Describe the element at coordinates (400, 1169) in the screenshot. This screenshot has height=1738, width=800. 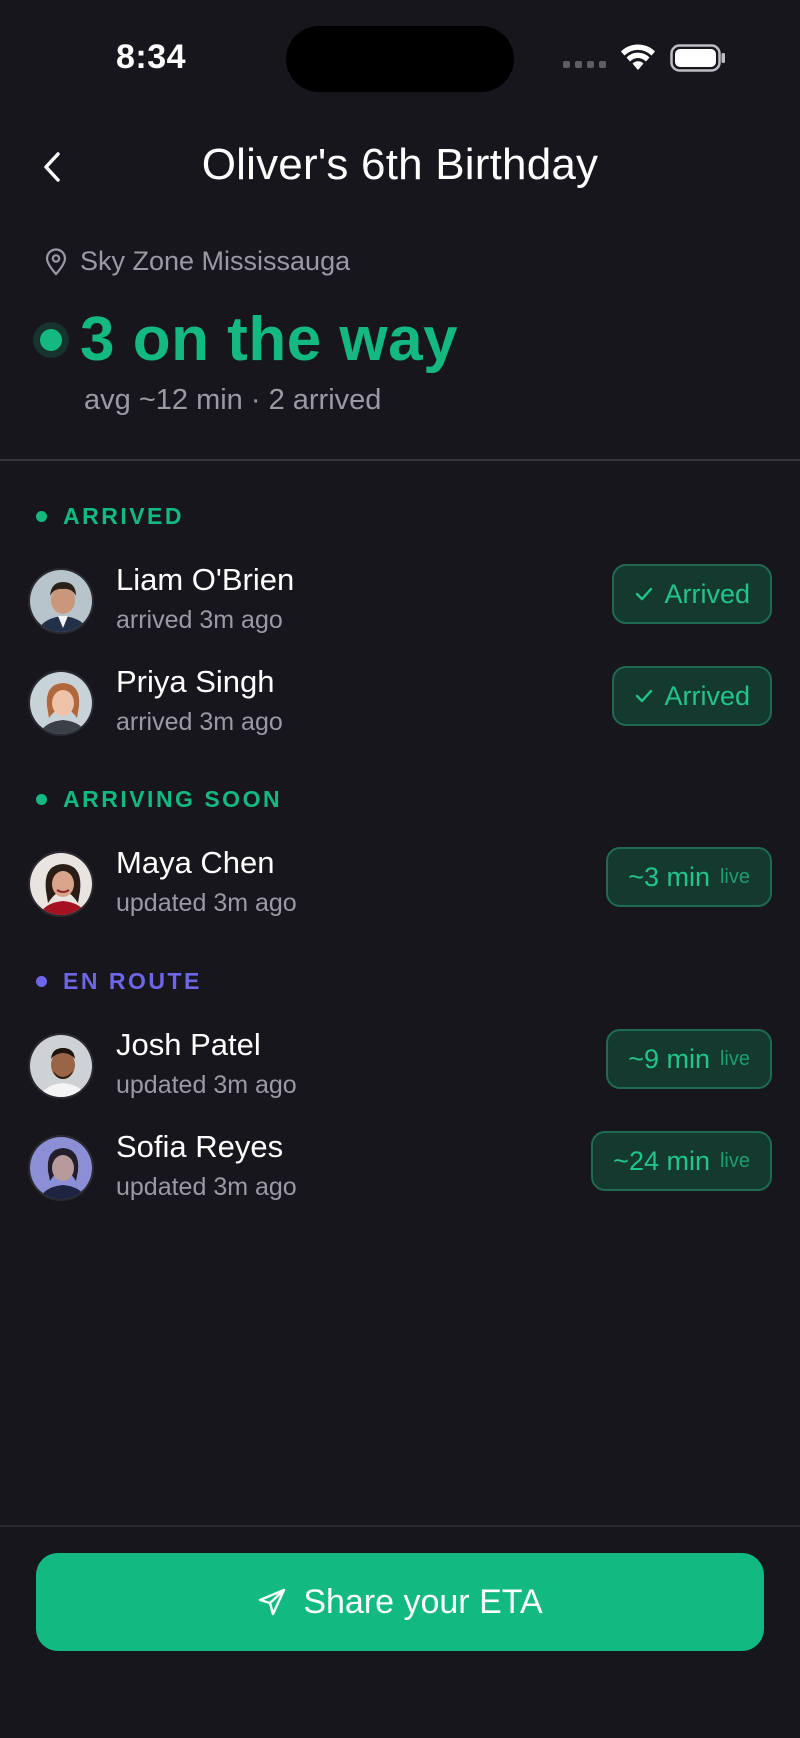
I see `guest-row: Sofia Reyes updated 3m ago ~24 min live` at that location.